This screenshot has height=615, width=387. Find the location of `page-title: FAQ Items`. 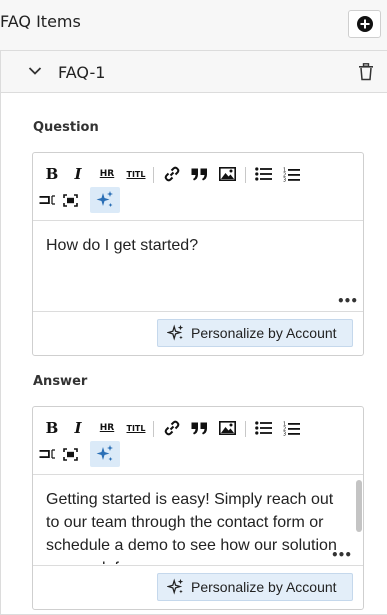

page-title: FAQ Items is located at coordinates (40, 21).